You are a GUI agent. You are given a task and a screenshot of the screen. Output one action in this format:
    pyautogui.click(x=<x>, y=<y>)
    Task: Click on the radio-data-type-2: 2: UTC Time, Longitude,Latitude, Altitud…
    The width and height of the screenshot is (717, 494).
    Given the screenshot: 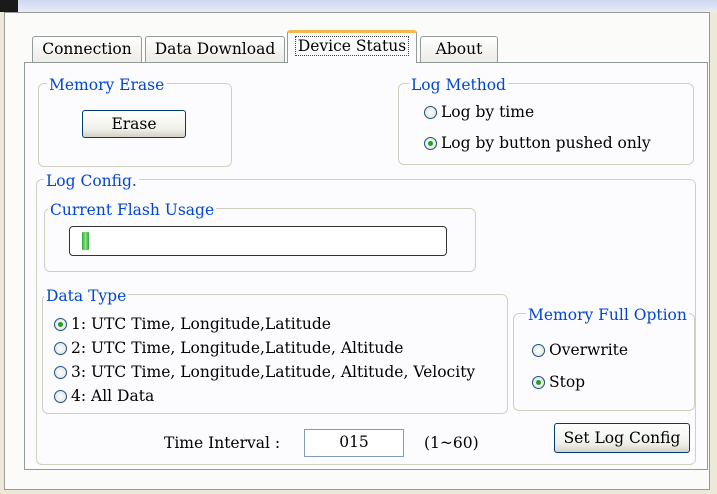 What is the action you would take?
    pyautogui.click(x=228, y=348)
    